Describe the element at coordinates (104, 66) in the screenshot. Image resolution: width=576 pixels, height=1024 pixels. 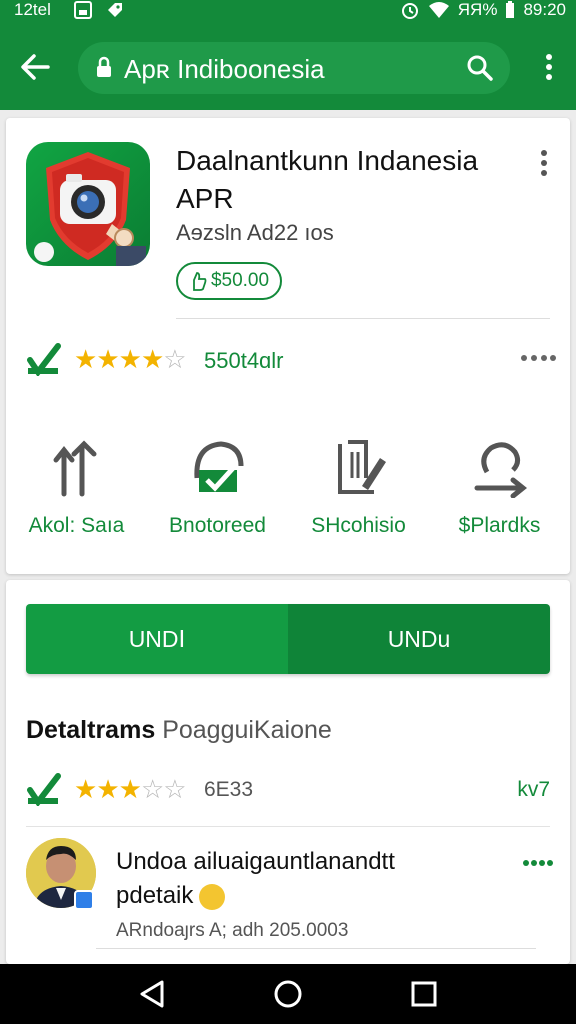
I see `lock-icon` at that location.